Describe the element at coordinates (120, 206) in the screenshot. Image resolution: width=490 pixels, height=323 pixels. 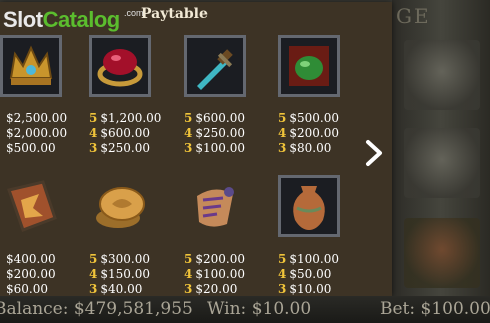
I see `coins-symbol-icon` at that location.